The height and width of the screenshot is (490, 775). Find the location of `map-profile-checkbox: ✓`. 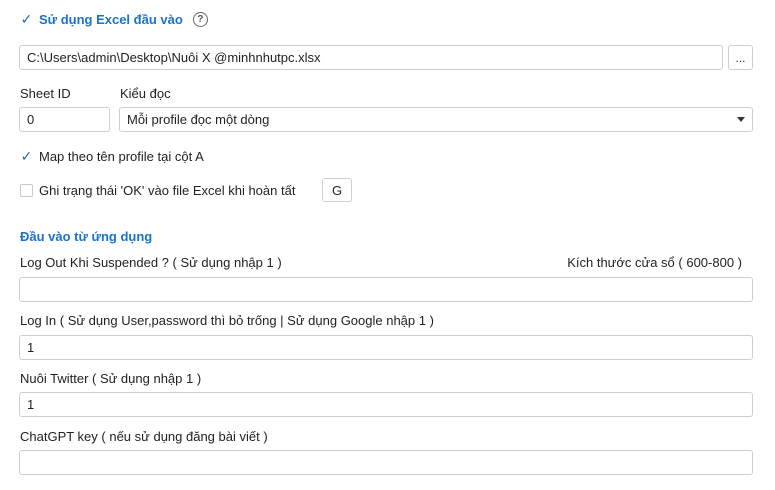

map-profile-checkbox: ✓ is located at coordinates (26, 156).